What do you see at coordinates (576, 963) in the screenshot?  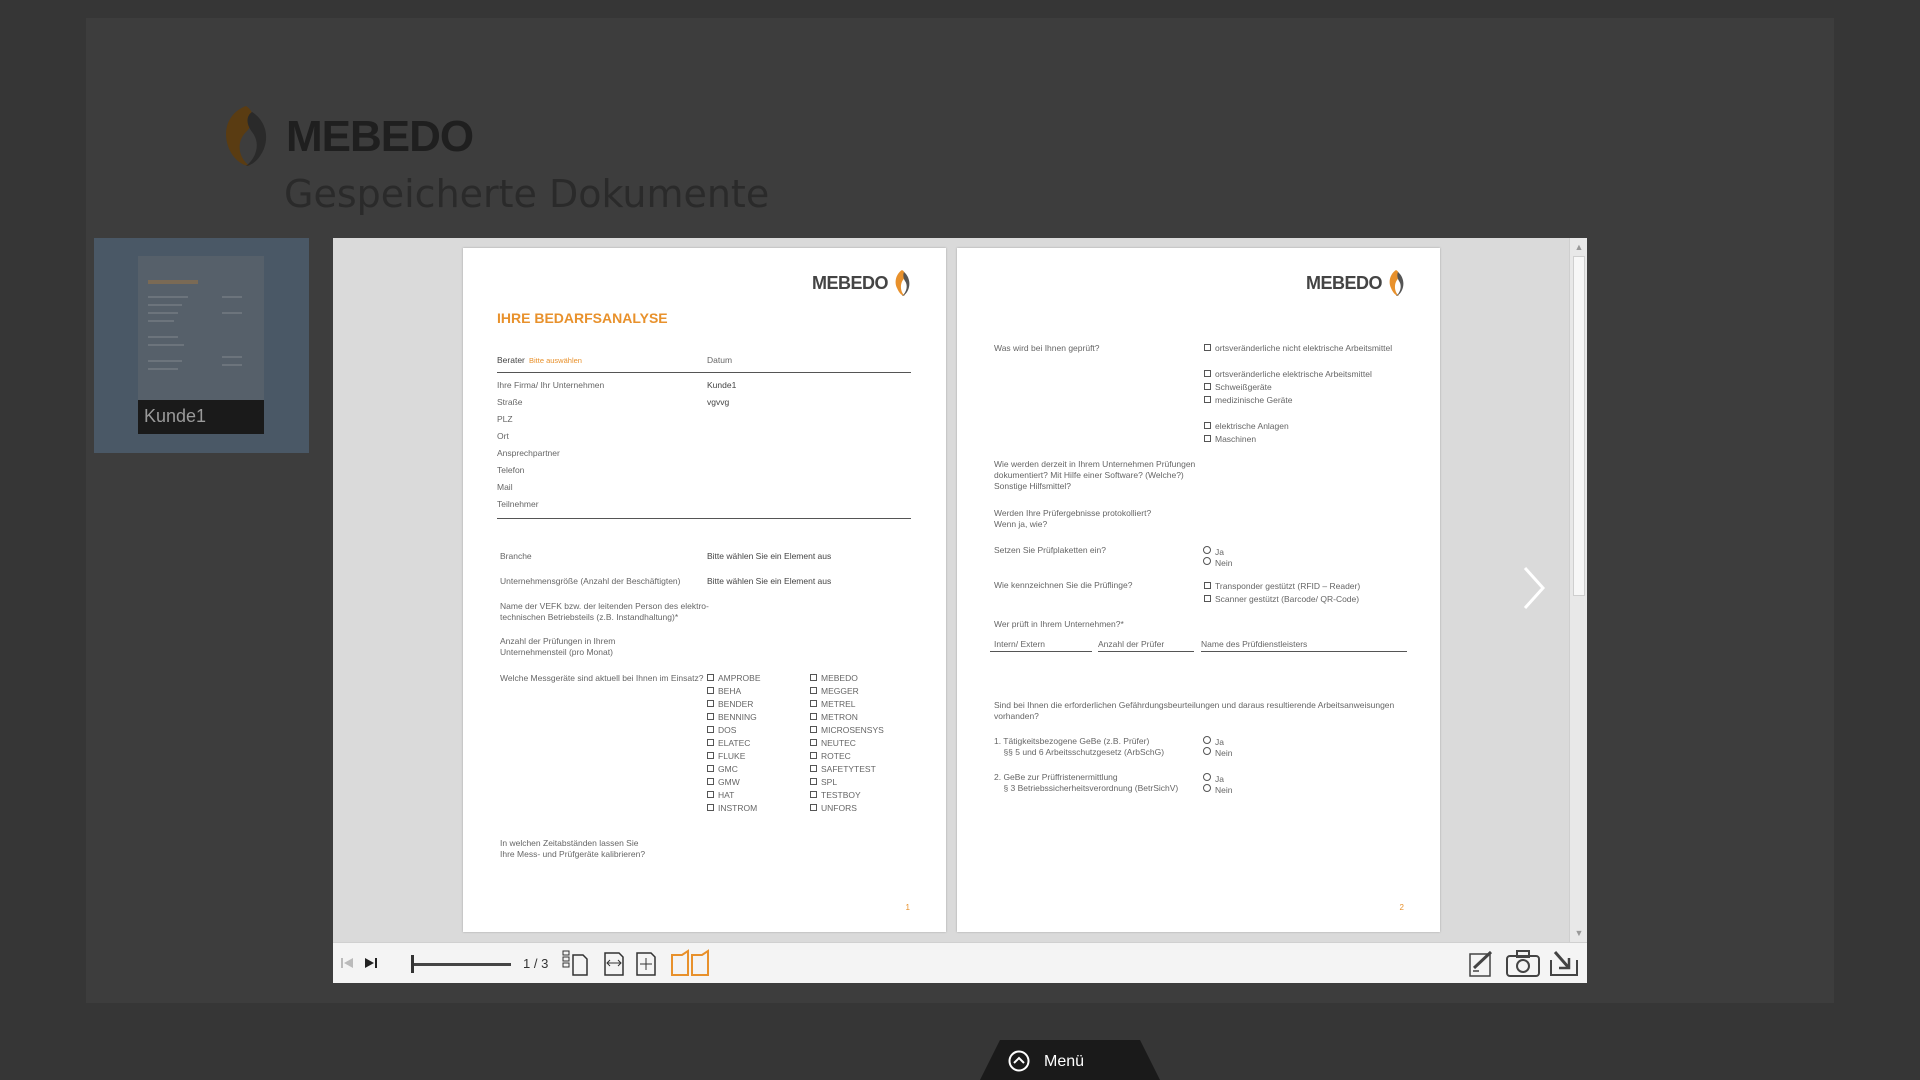 I see `single-page-button` at bounding box center [576, 963].